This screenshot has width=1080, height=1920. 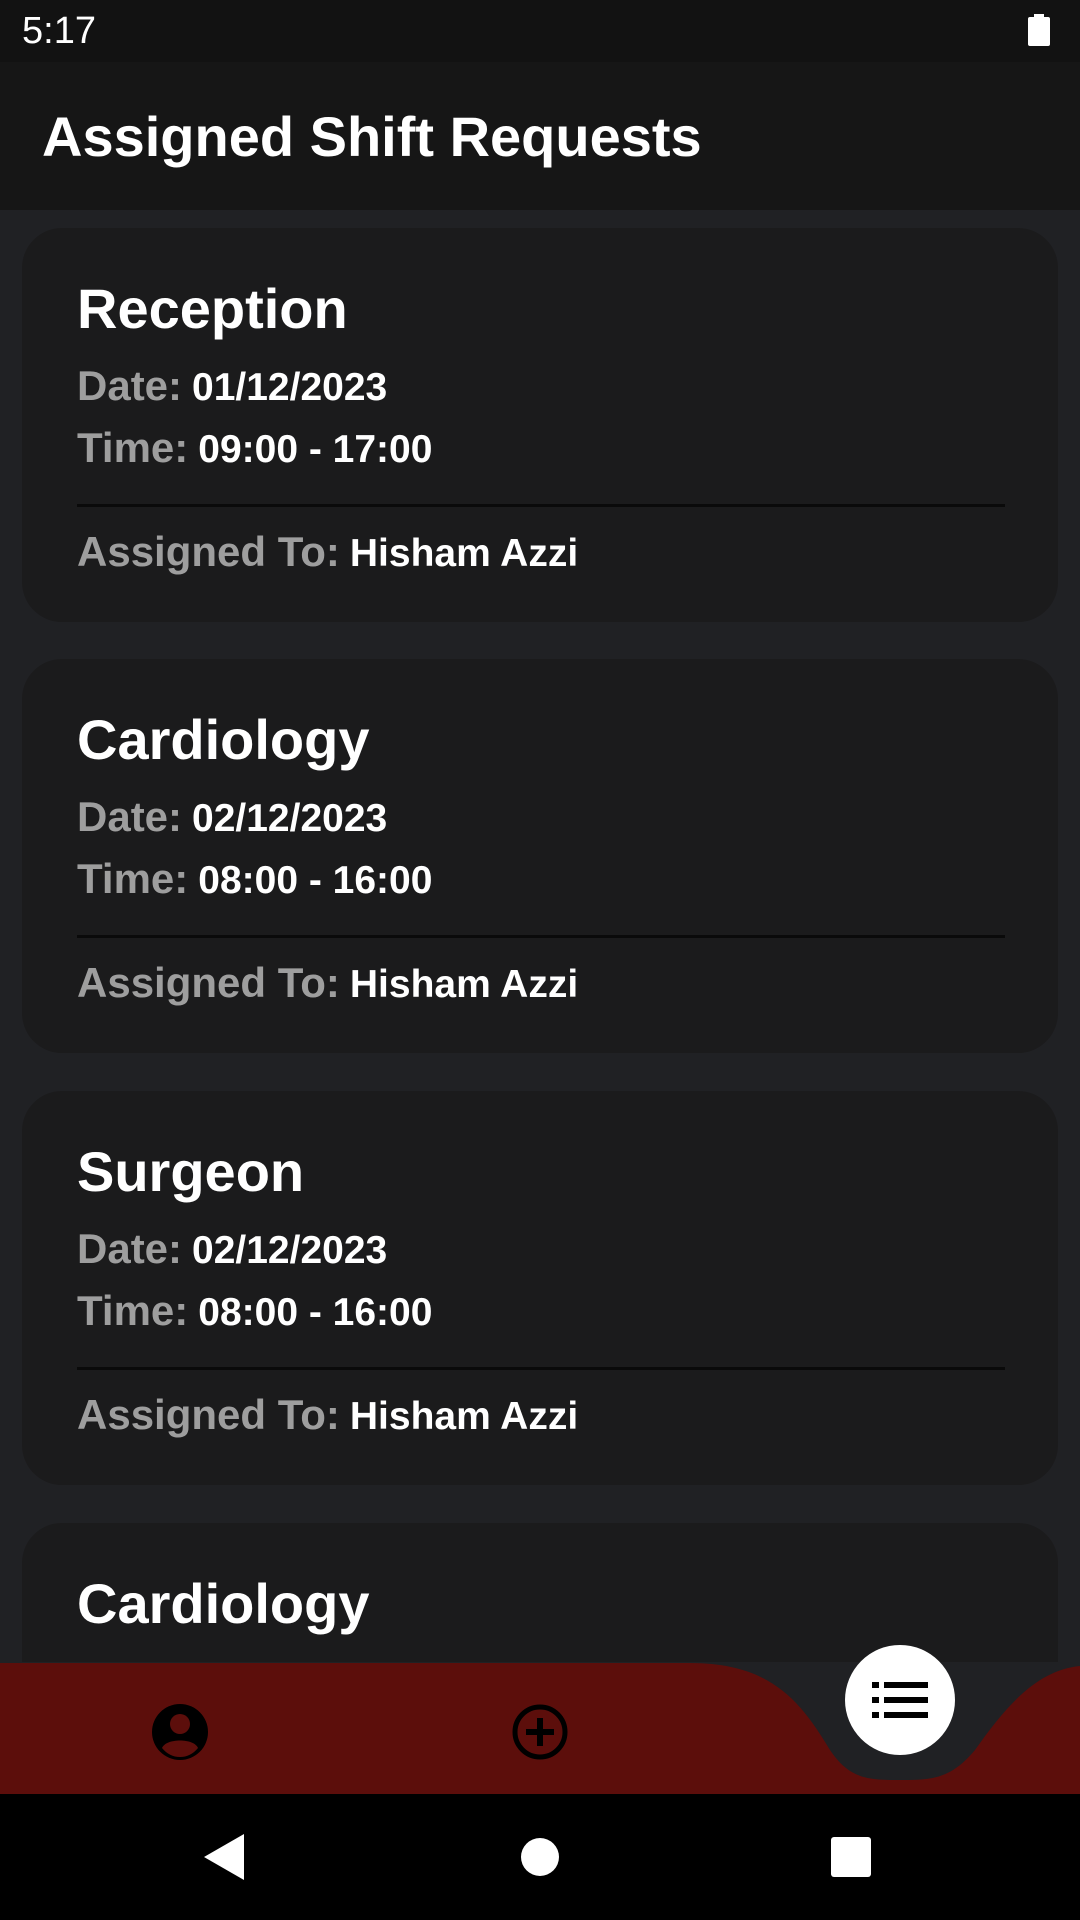 What do you see at coordinates (540, 1592) in the screenshot?
I see `shift-card: Cardiology` at bounding box center [540, 1592].